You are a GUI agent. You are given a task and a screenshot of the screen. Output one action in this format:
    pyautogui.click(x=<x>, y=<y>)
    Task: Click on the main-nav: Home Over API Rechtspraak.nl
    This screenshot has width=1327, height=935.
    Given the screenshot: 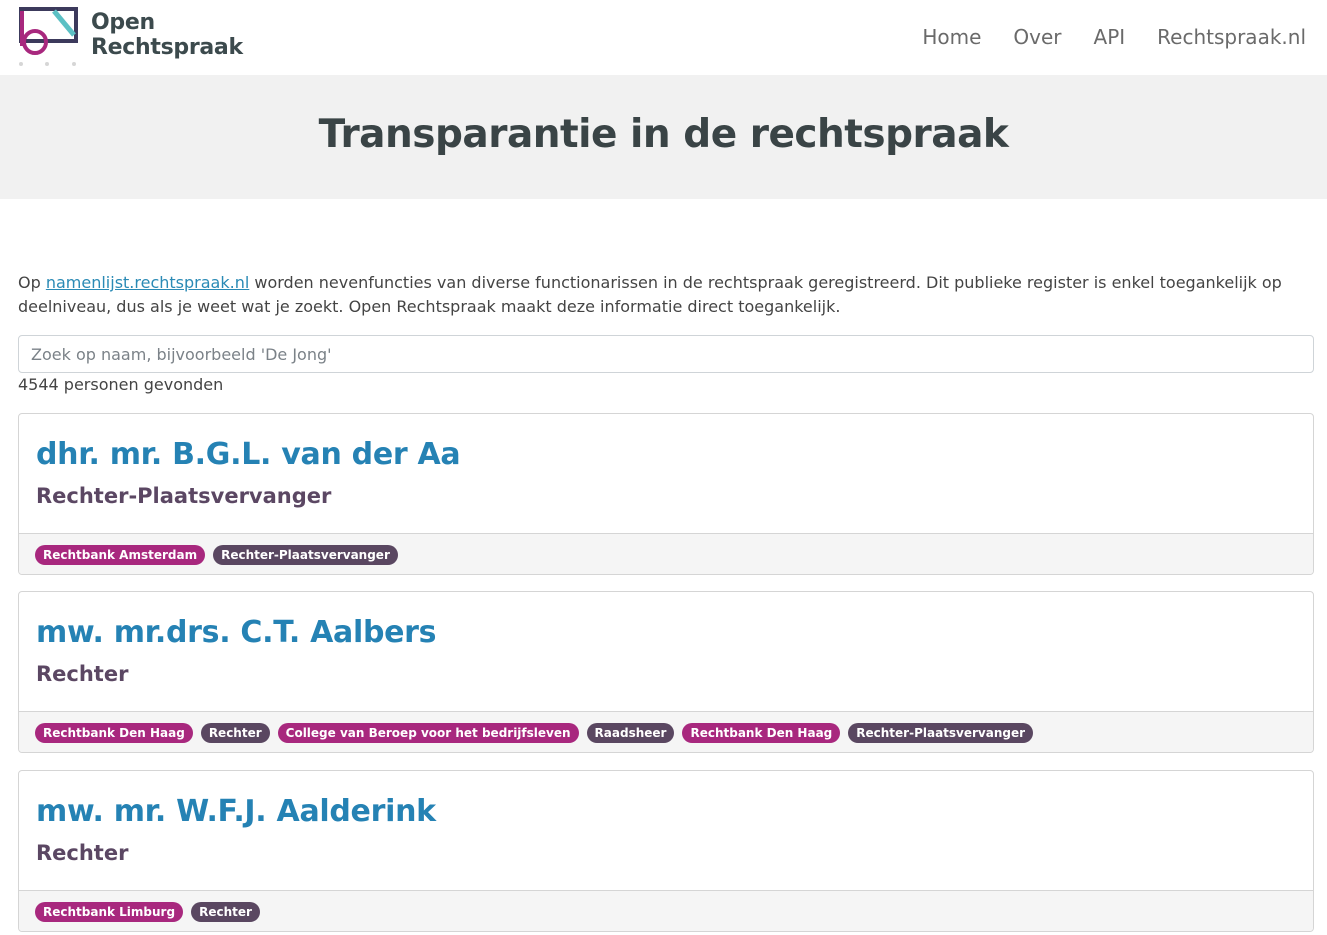 What is the action you would take?
    pyautogui.click(x=1114, y=37)
    